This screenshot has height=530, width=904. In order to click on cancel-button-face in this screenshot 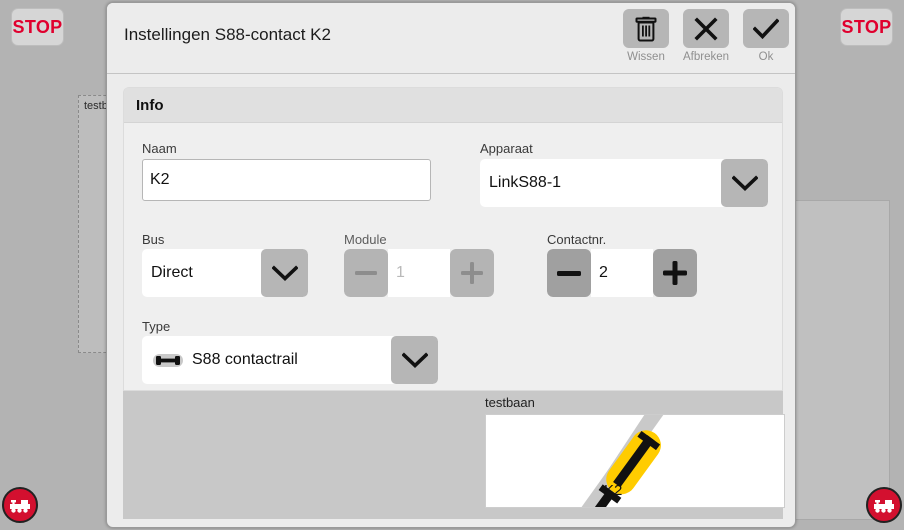, I will do `click(706, 28)`.